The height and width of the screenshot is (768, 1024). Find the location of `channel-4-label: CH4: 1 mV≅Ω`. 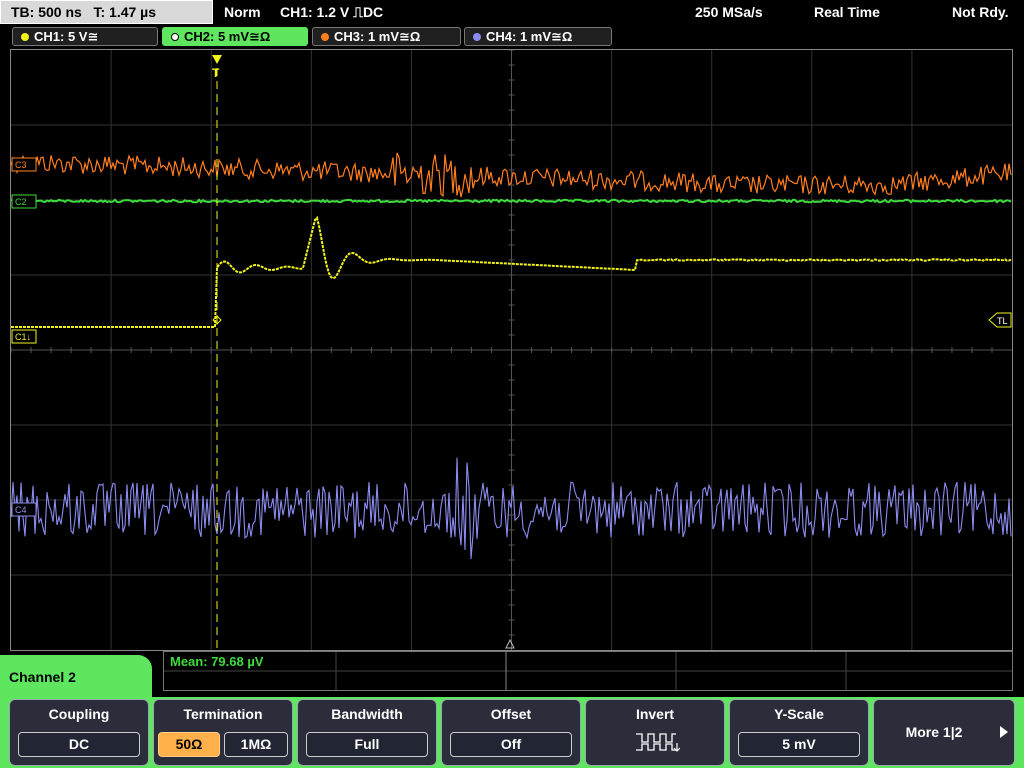

channel-4-label: CH4: 1 mV≅Ω is located at coordinates (538, 36).